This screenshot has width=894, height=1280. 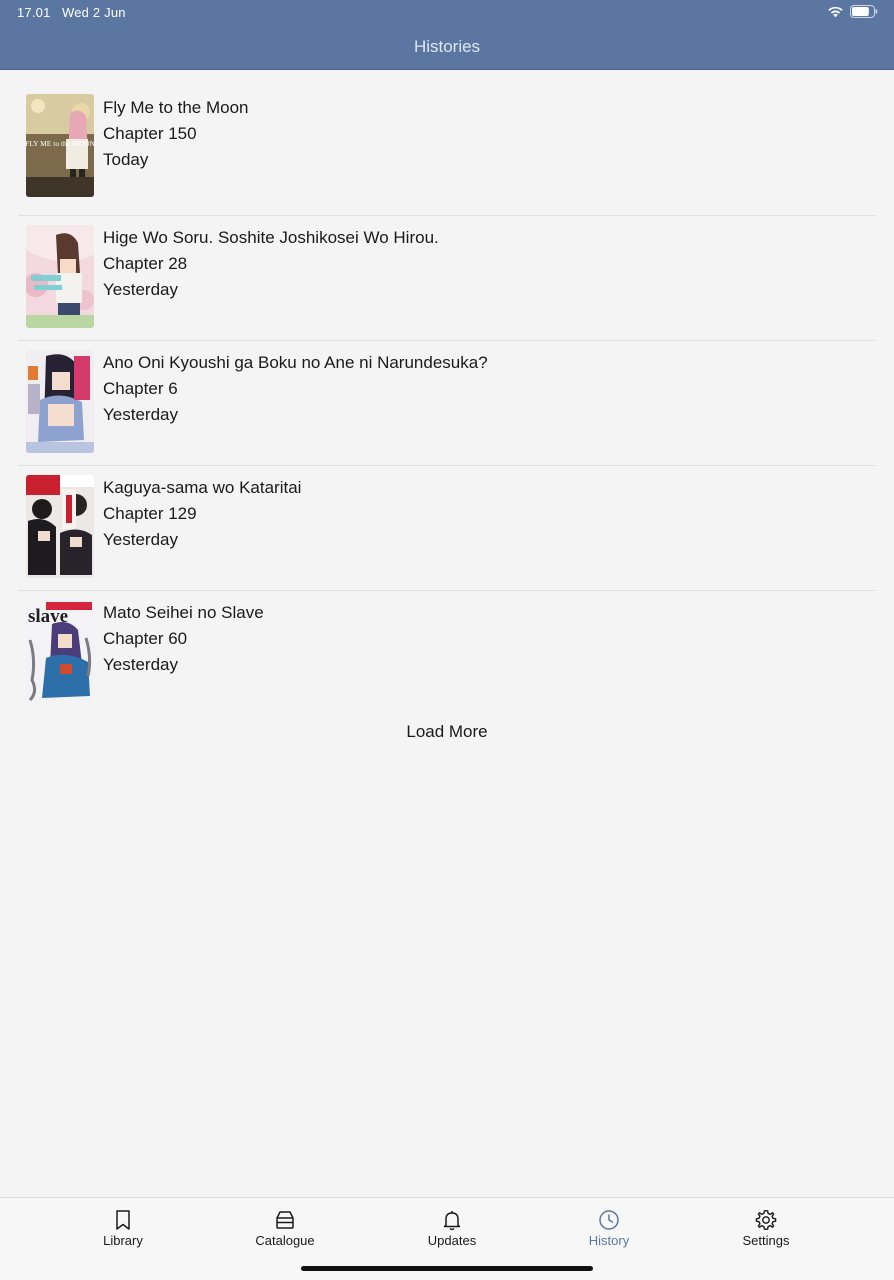 What do you see at coordinates (183, 612) in the screenshot?
I see `manga-title: Mato Seihei no Slave` at bounding box center [183, 612].